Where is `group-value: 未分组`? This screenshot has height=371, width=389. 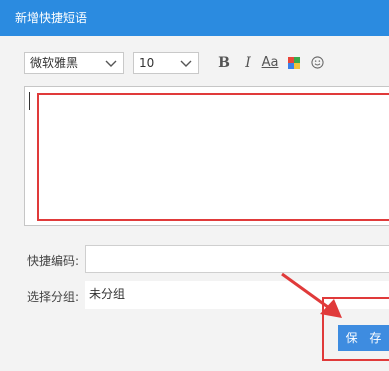 group-value: 未分组 is located at coordinates (107, 294).